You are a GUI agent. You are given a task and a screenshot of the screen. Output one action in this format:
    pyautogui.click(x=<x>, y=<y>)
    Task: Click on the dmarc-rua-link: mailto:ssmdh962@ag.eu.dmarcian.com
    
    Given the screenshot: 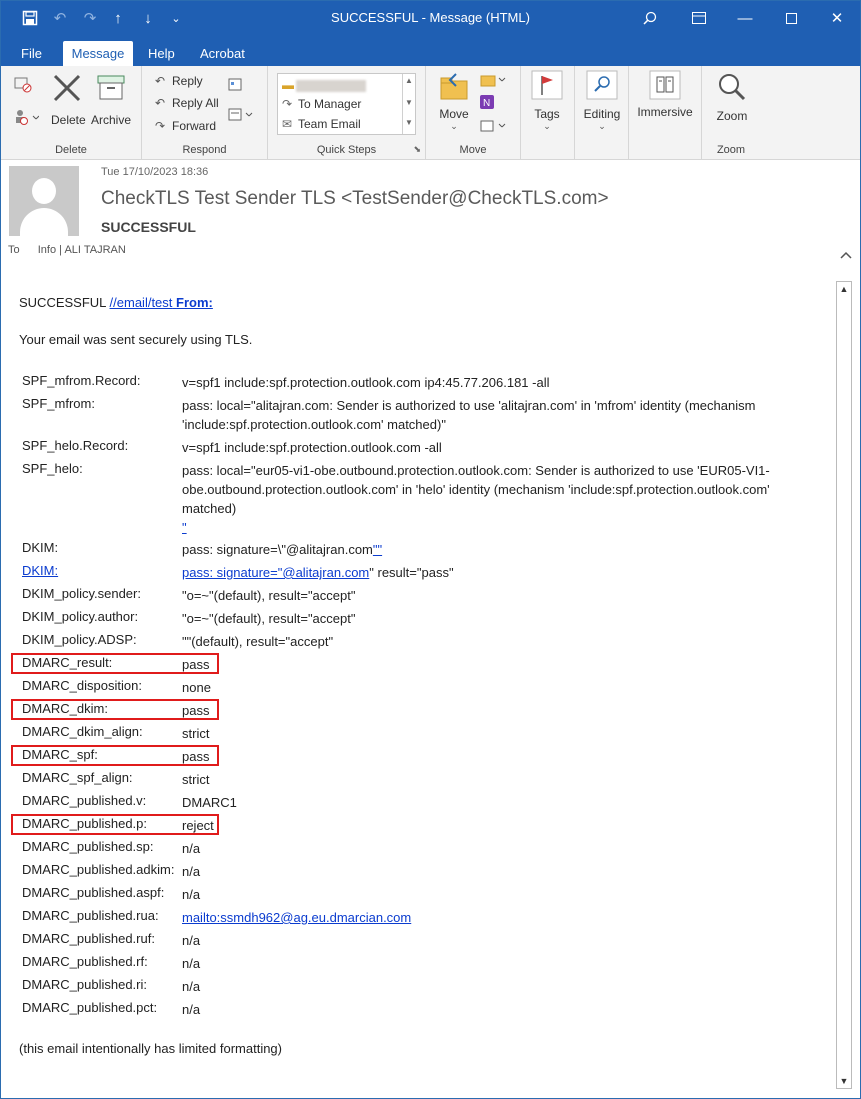 What is the action you would take?
    pyautogui.click(x=502, y=917)
    